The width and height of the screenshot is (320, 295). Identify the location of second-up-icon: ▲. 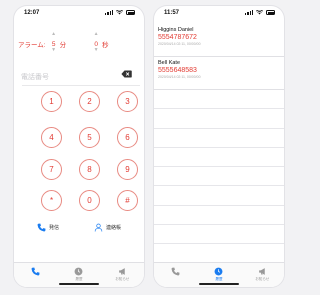
(96, 34).